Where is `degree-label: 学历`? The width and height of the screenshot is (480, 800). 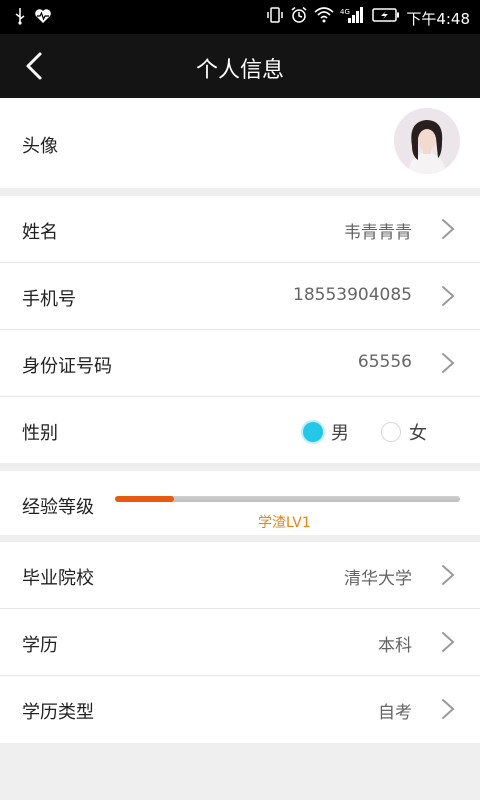 degree-label: 学历 is located at coordinates (40, 645).